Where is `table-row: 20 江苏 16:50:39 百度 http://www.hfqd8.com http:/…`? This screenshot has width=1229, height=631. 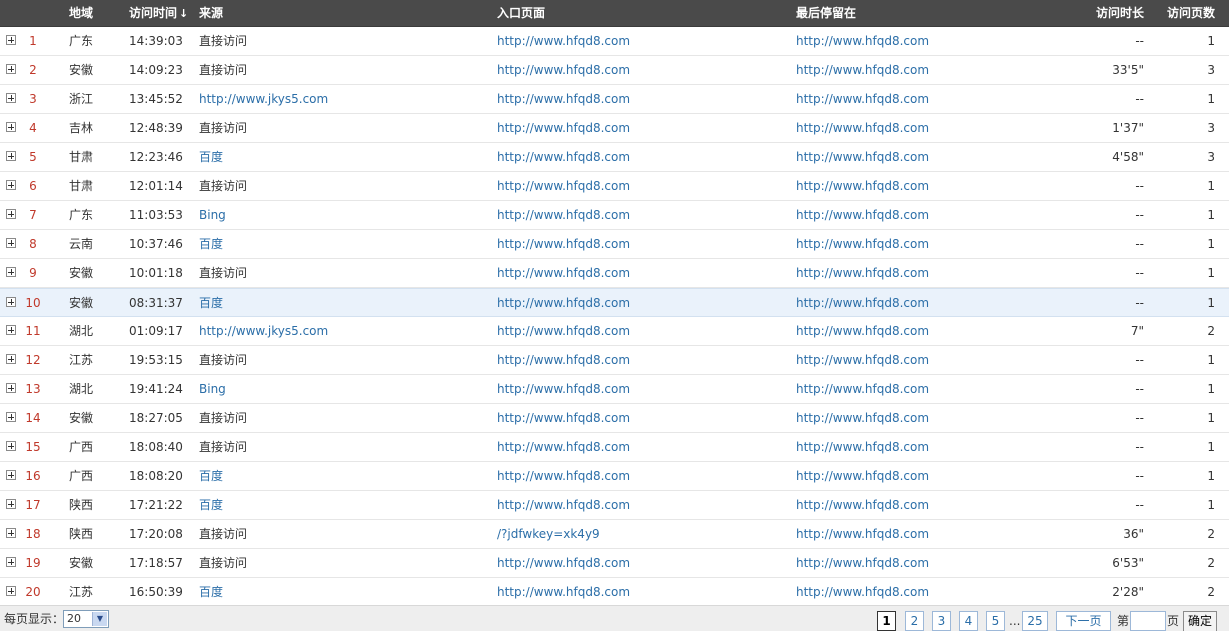
table-row: 20 江苏 16:50:39 百度 http://www.hfqd8.com http:/… is located at coordinates (614, 592).